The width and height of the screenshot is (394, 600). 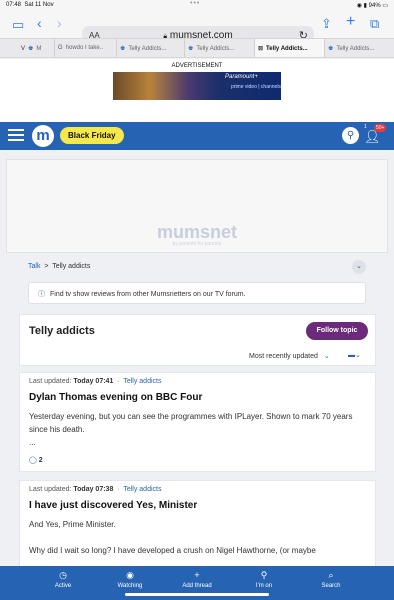 What do you see at coordinates (197, 575) in the screenshot?
I see `plus-icon: +` at bounding box center [197, 575].